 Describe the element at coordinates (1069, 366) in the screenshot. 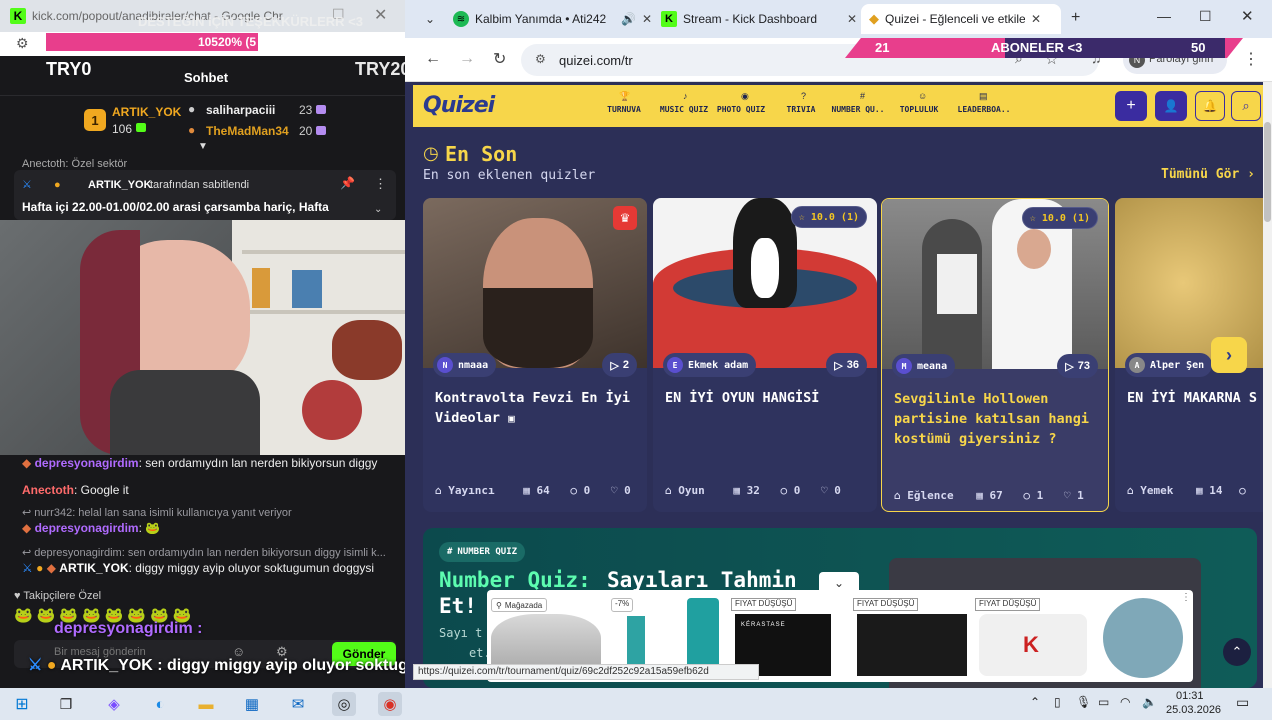

I see `play-icon: ▷` at that location.